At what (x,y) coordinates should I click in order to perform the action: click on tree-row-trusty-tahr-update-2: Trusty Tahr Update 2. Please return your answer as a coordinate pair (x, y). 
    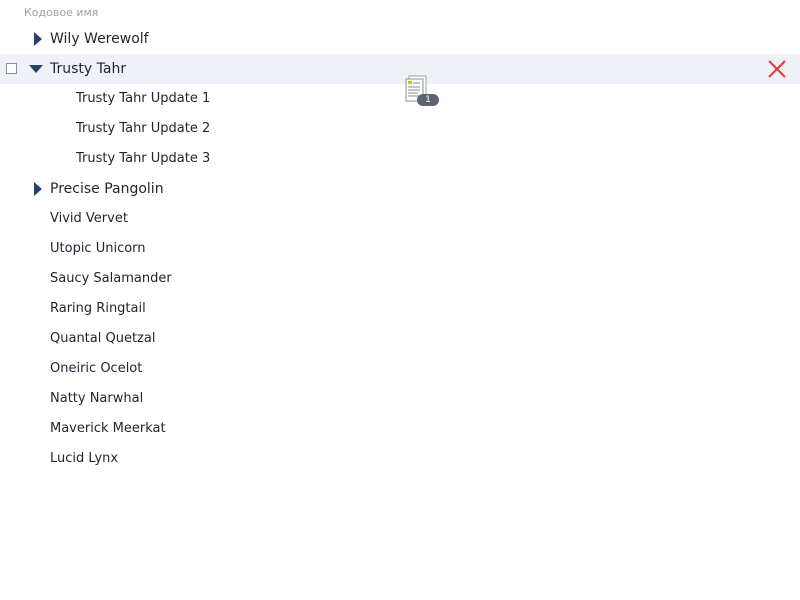
    Looking at the image, I should click on (400, 129).